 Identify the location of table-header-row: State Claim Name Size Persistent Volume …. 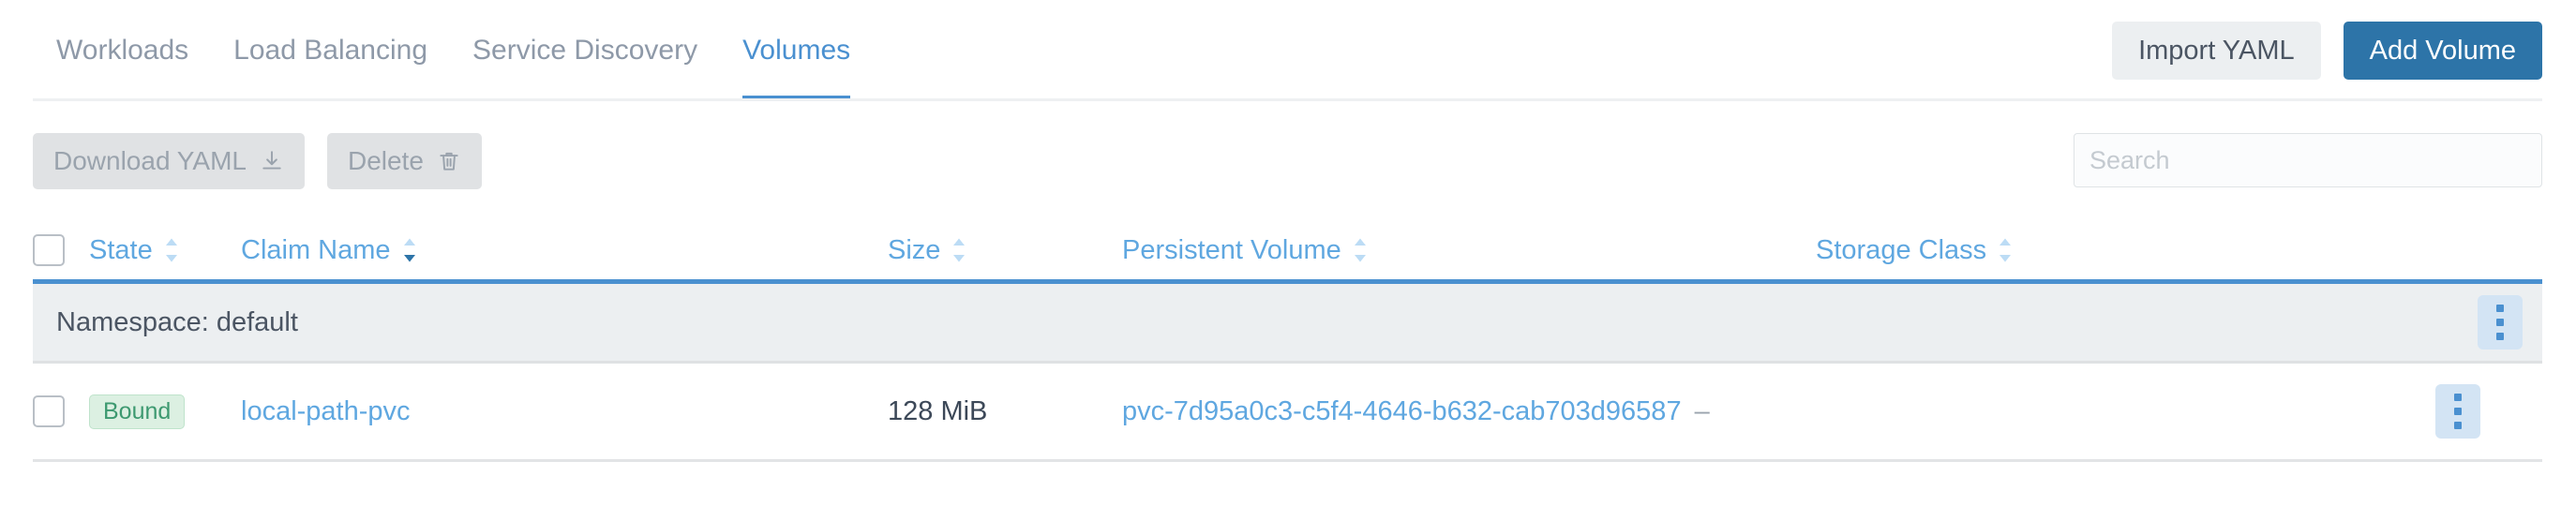
(1287, 253).